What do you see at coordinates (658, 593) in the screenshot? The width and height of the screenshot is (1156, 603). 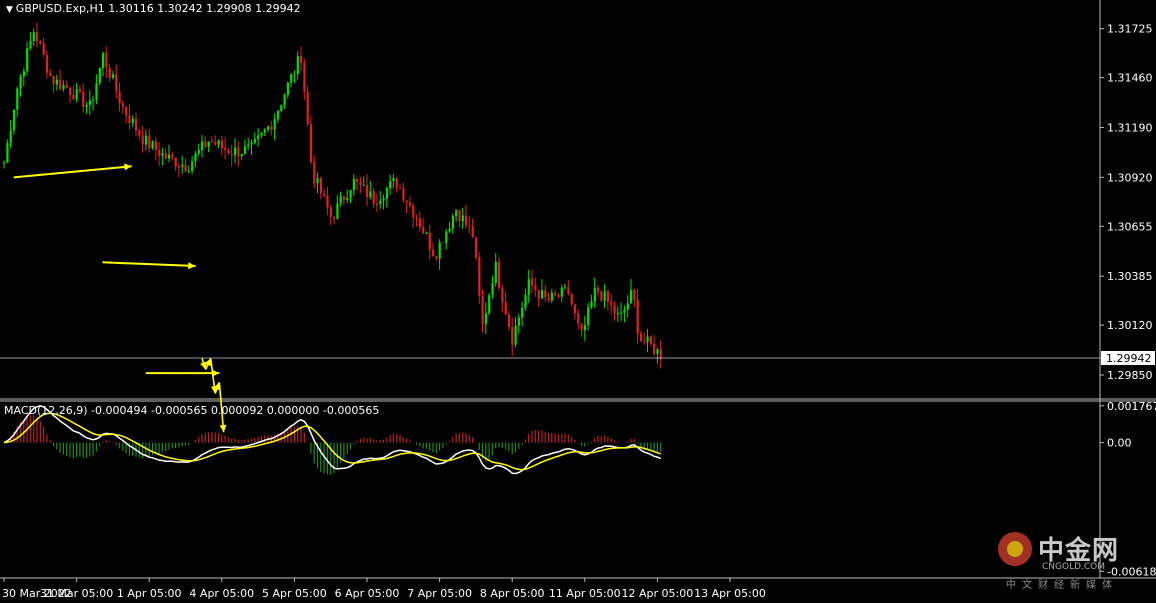 I see `x-tick-label: 12 Apr 05:00` at bounding box center [658, 593].